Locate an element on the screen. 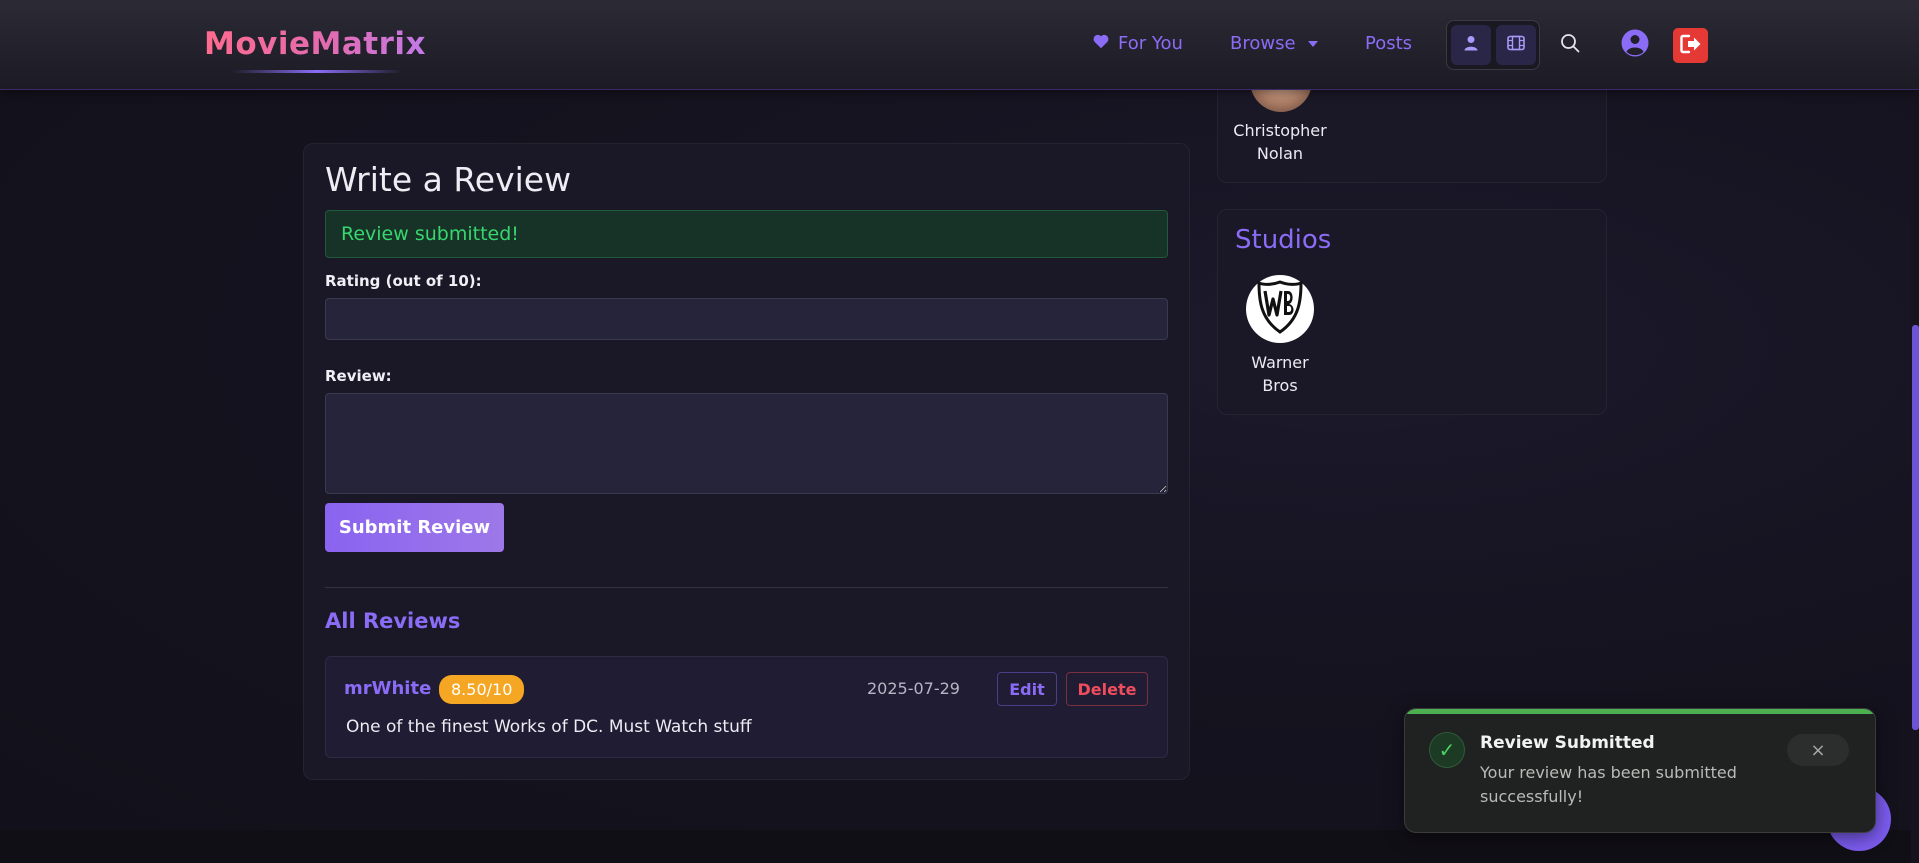 The width and height of the screenshot is (1919, 863). view-toggle-group is located at coordinates (1493, 45).